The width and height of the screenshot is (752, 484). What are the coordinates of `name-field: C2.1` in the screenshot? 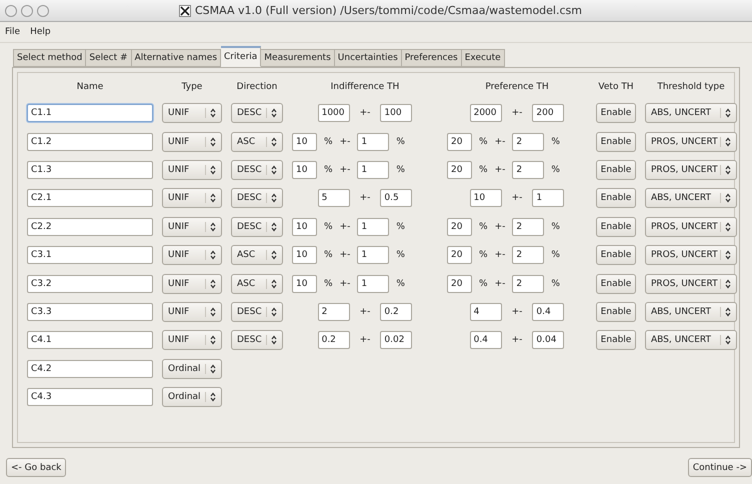 It's located at (90, 198).